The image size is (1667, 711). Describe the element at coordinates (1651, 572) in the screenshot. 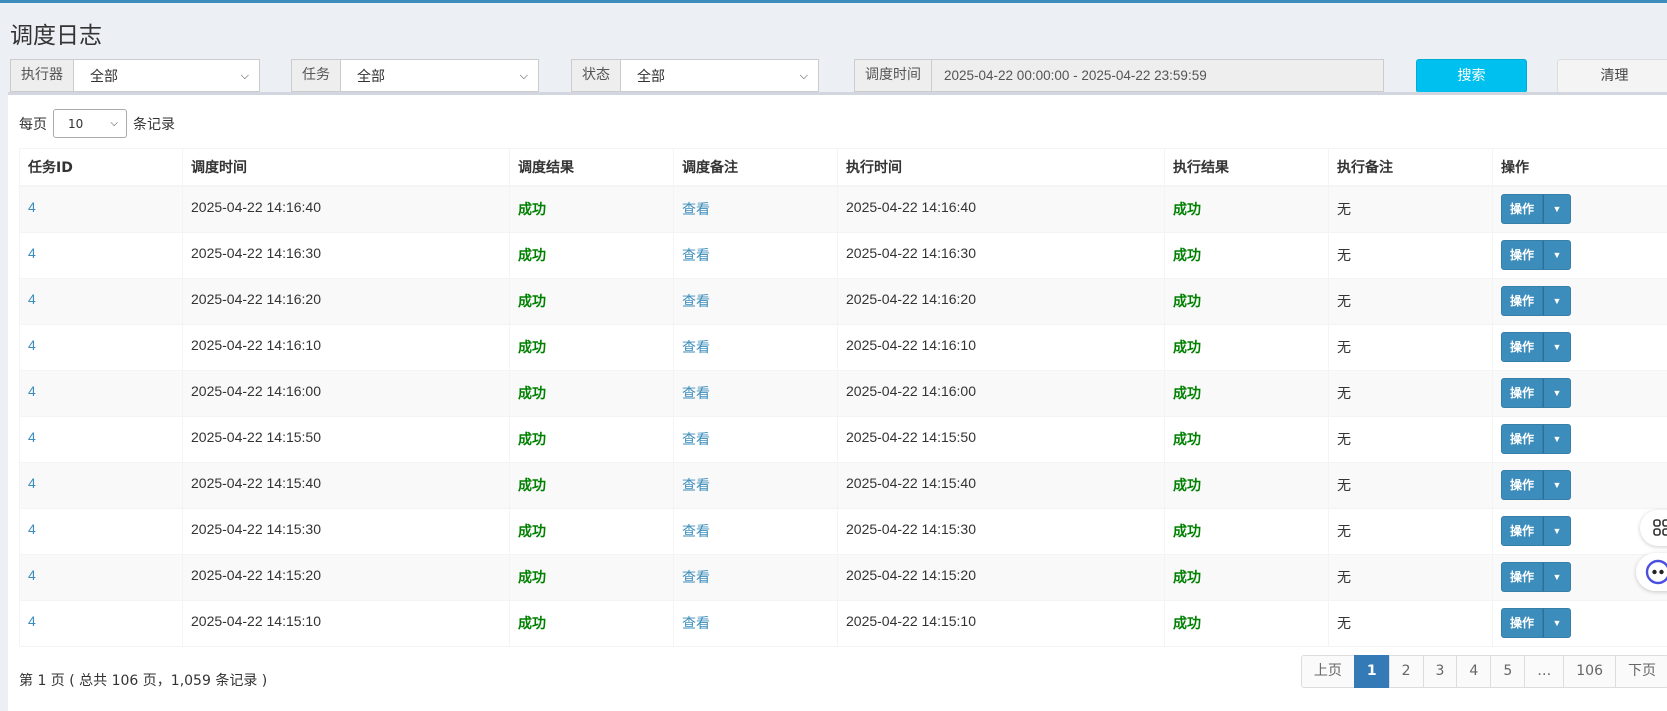

I see `floating-assistant-button` at that location.